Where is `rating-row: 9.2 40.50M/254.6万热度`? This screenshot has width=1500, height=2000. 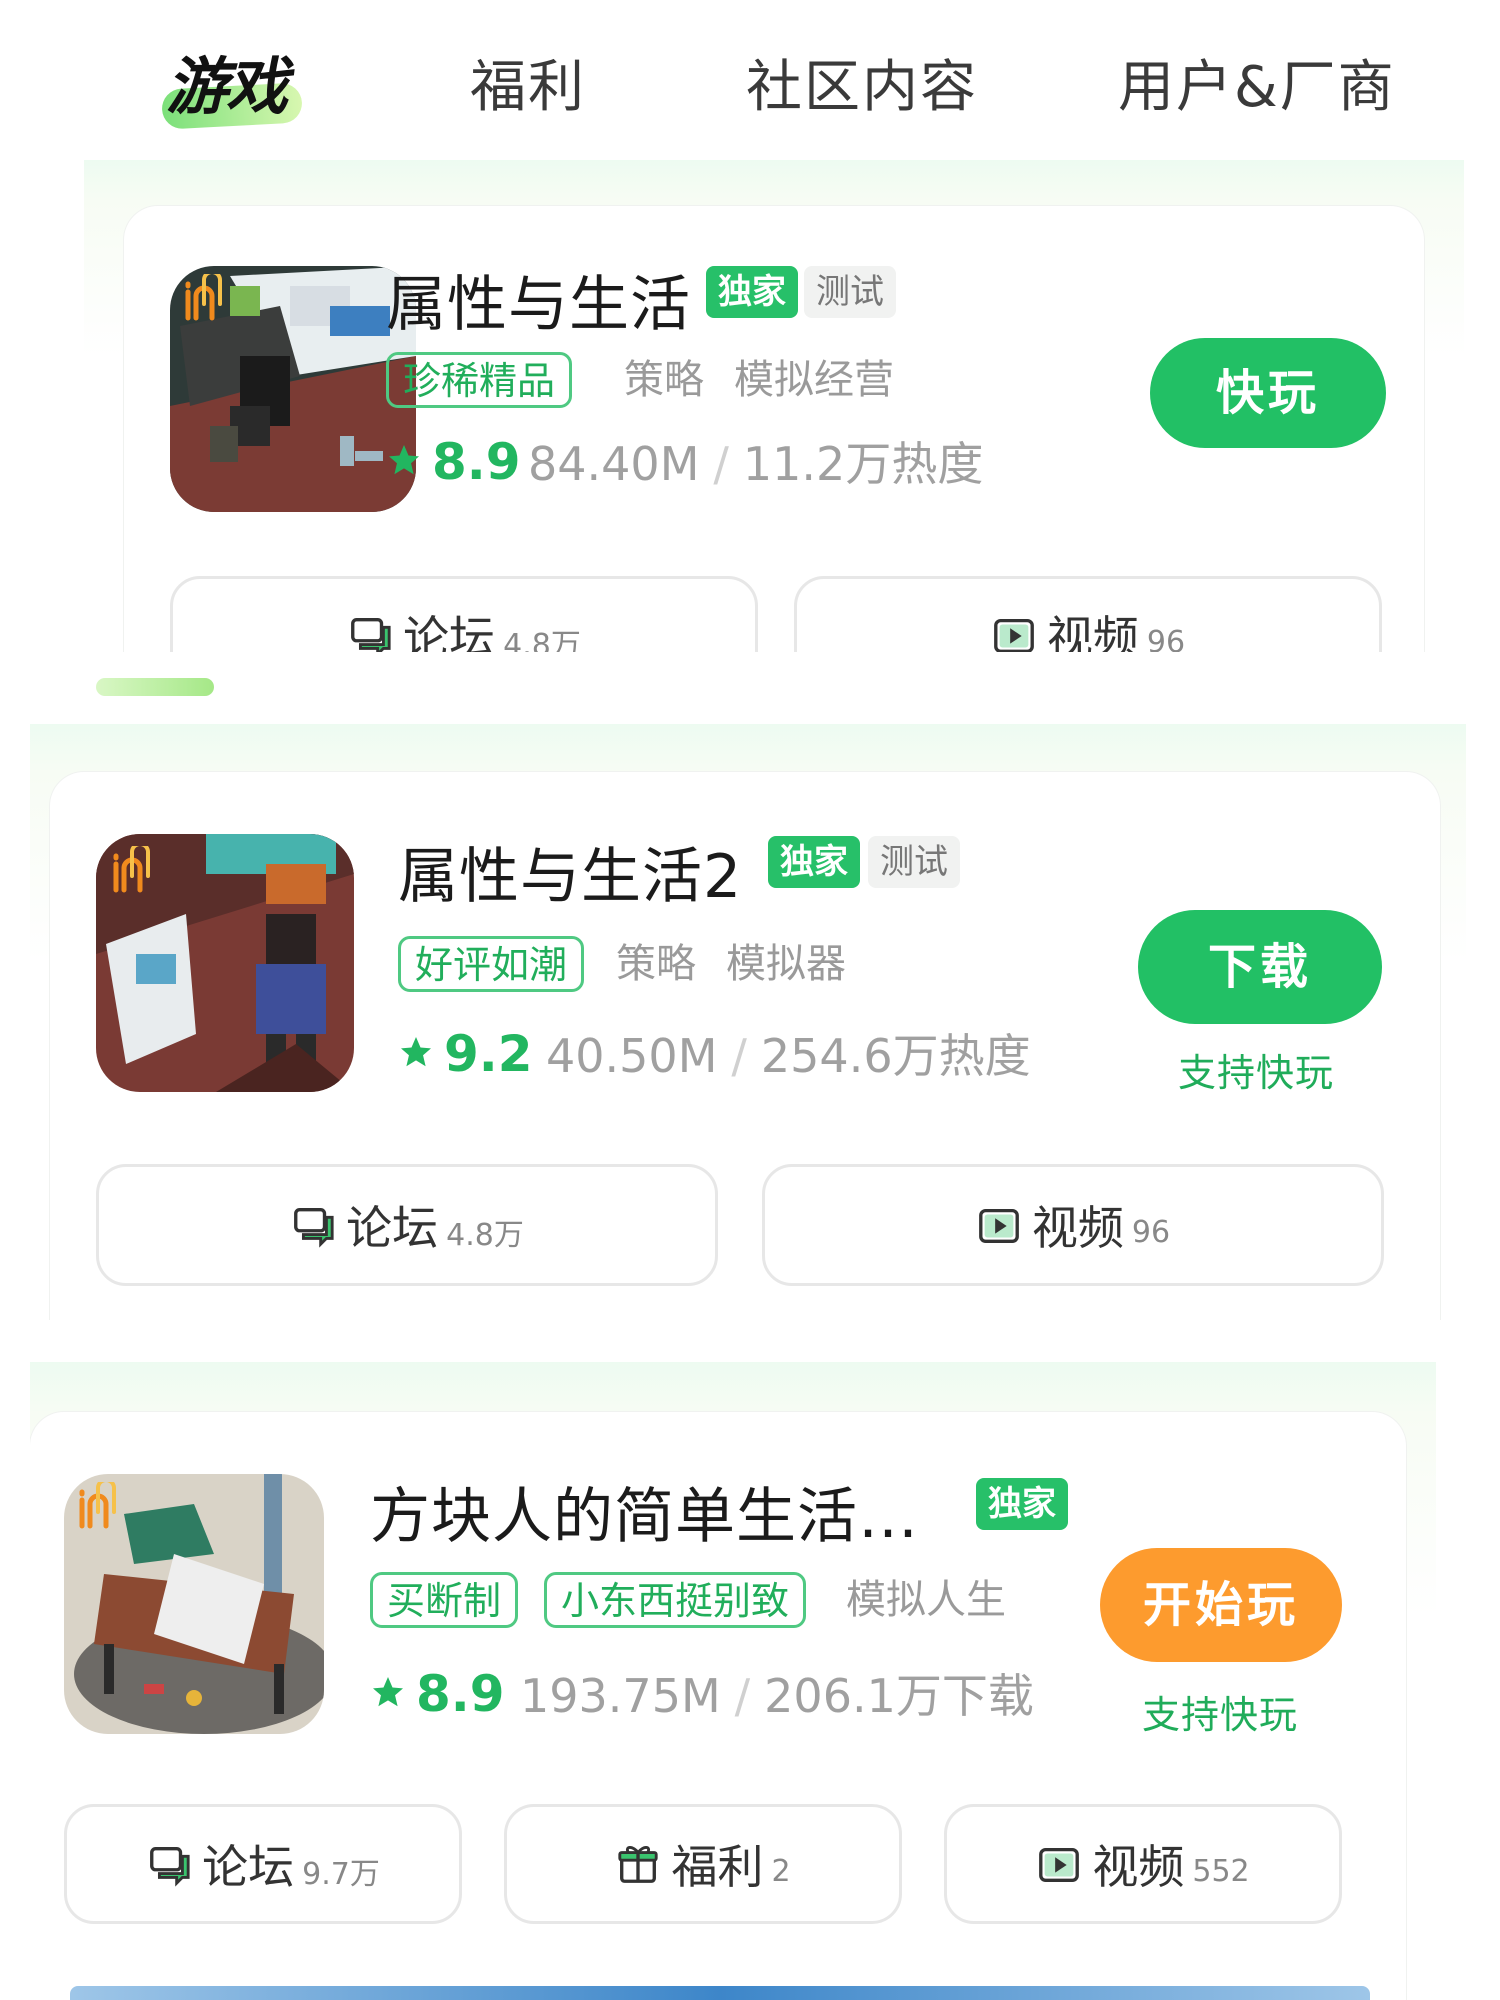 rating-row: 9.2 40.50M/254.6万热度 is located at coordinates (758, 1054).